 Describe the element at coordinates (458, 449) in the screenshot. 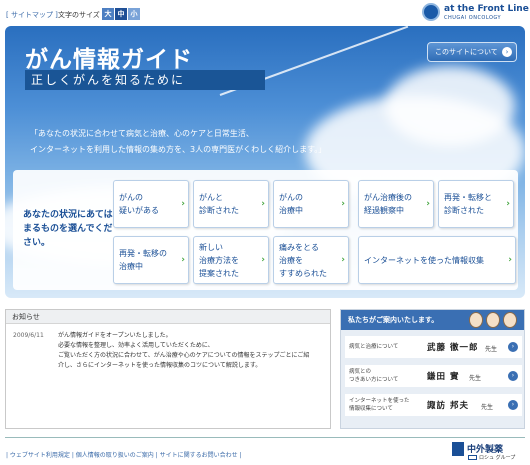

I see `chugai-mark-icon` at that location.